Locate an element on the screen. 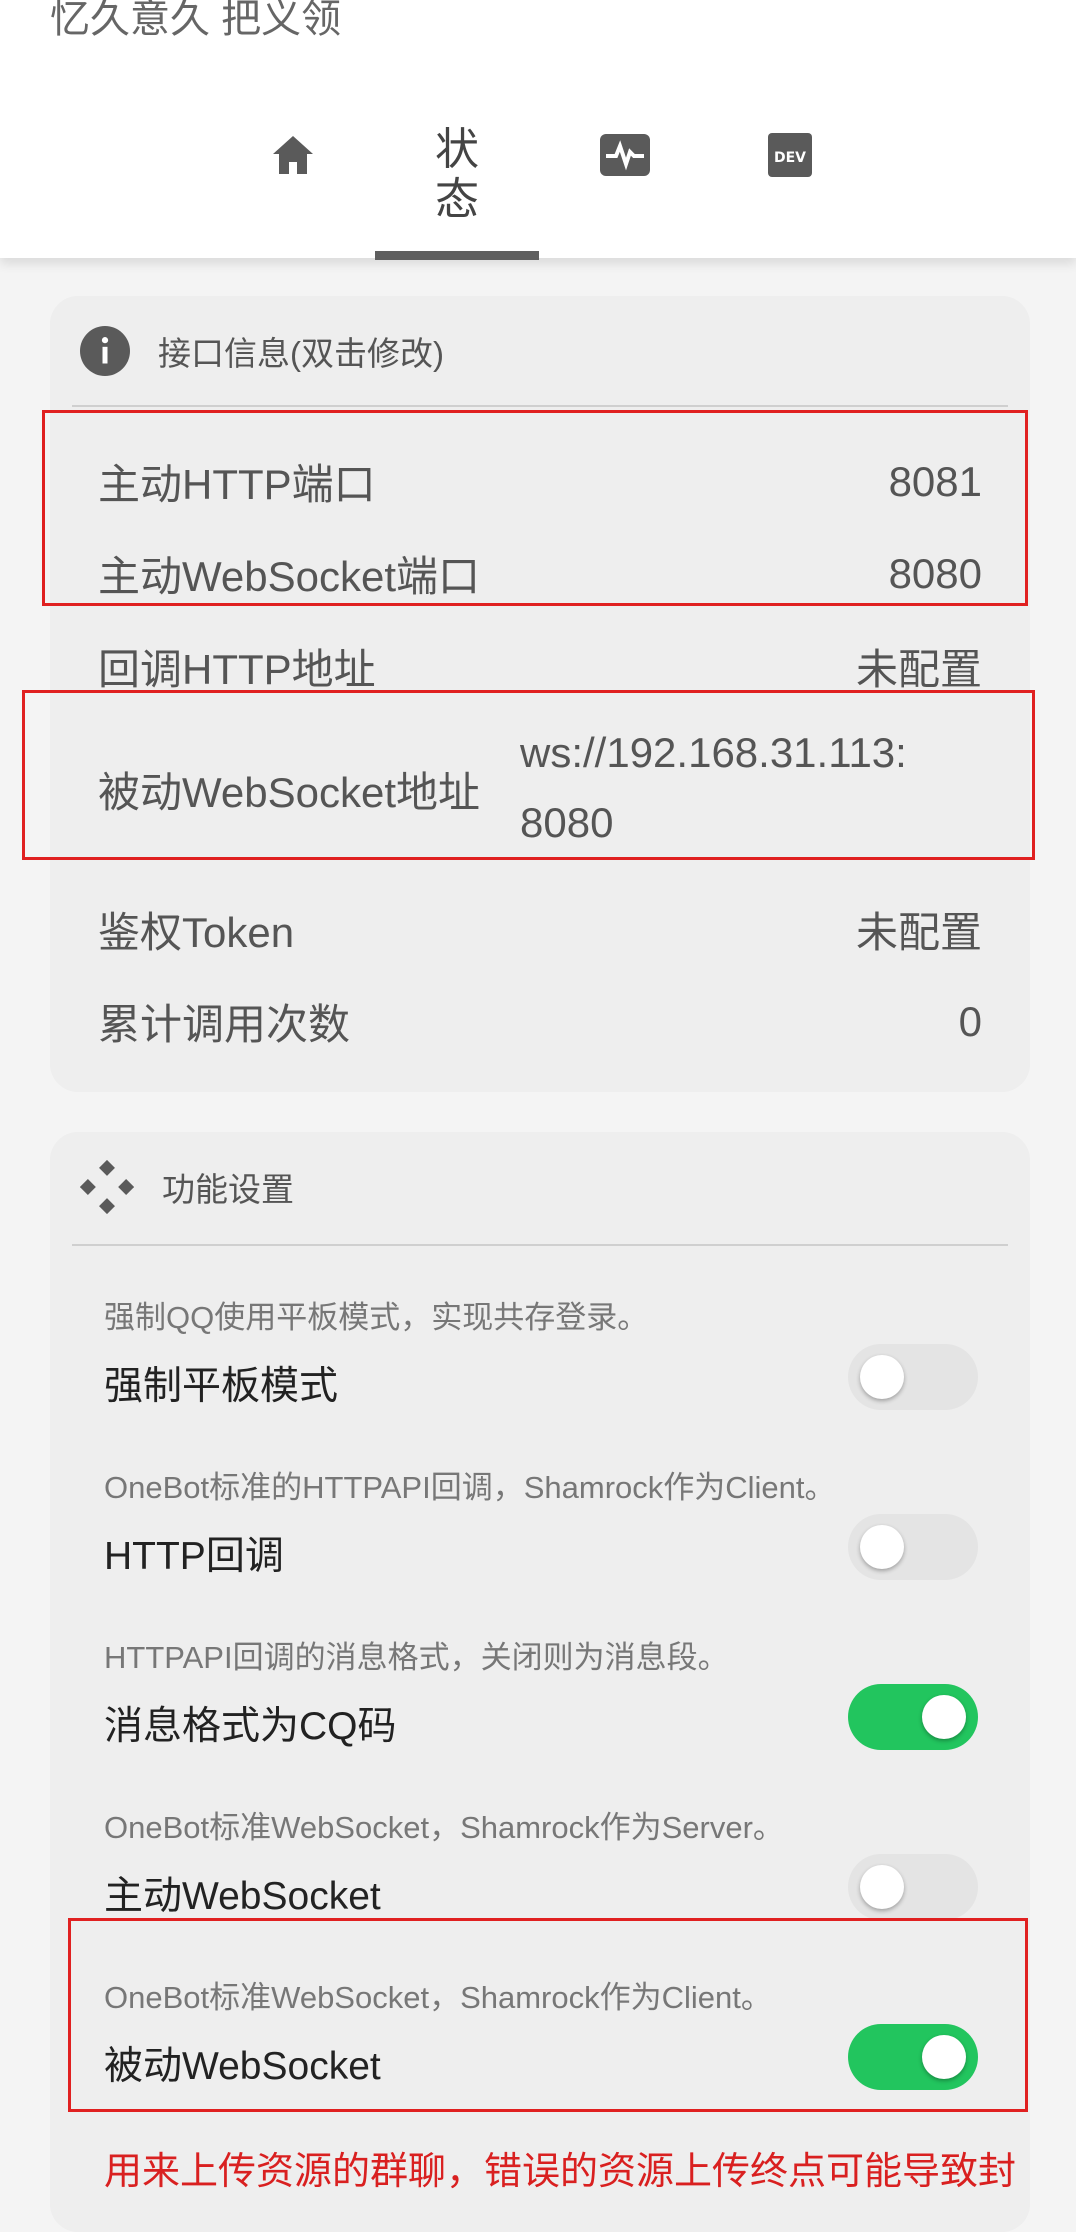  feature-desc-active-ws: OneBot标准WebSocket，Shamrock作为Server。 is located at coordinates (444, 1827).